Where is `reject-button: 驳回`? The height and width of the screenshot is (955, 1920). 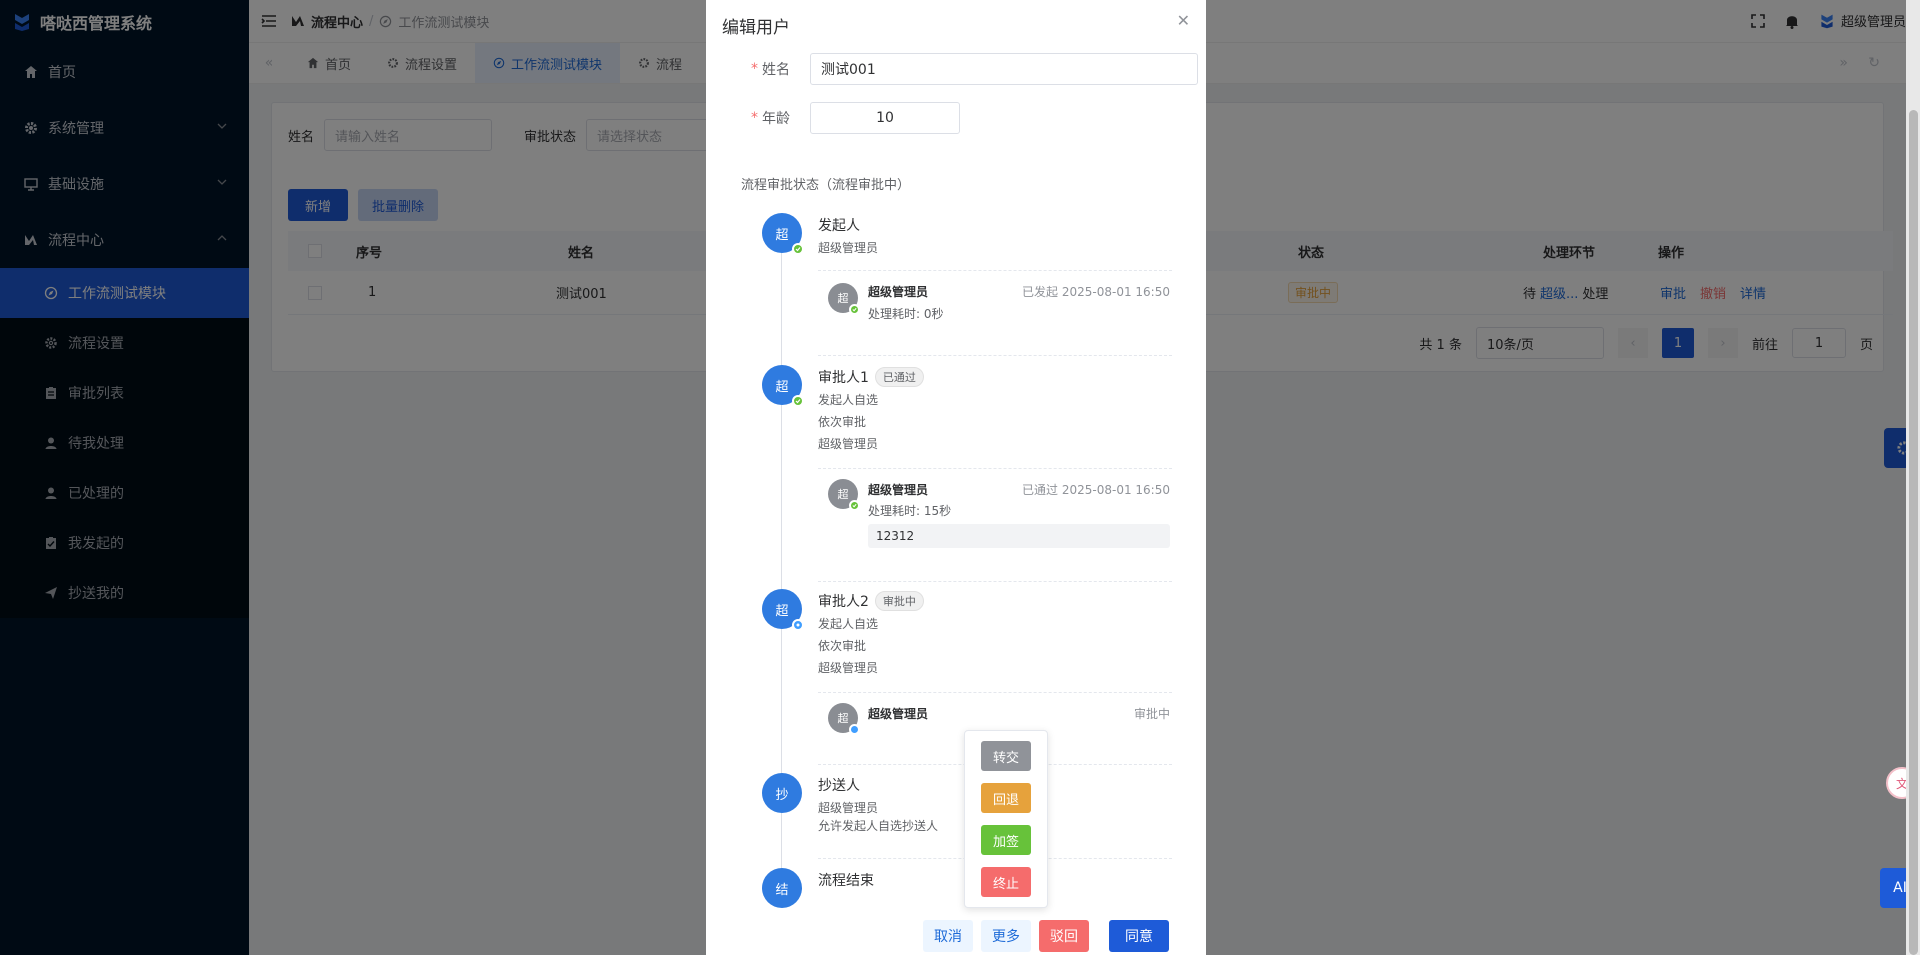 reject-button: 驳回 is located at coordinates (1064, 936).